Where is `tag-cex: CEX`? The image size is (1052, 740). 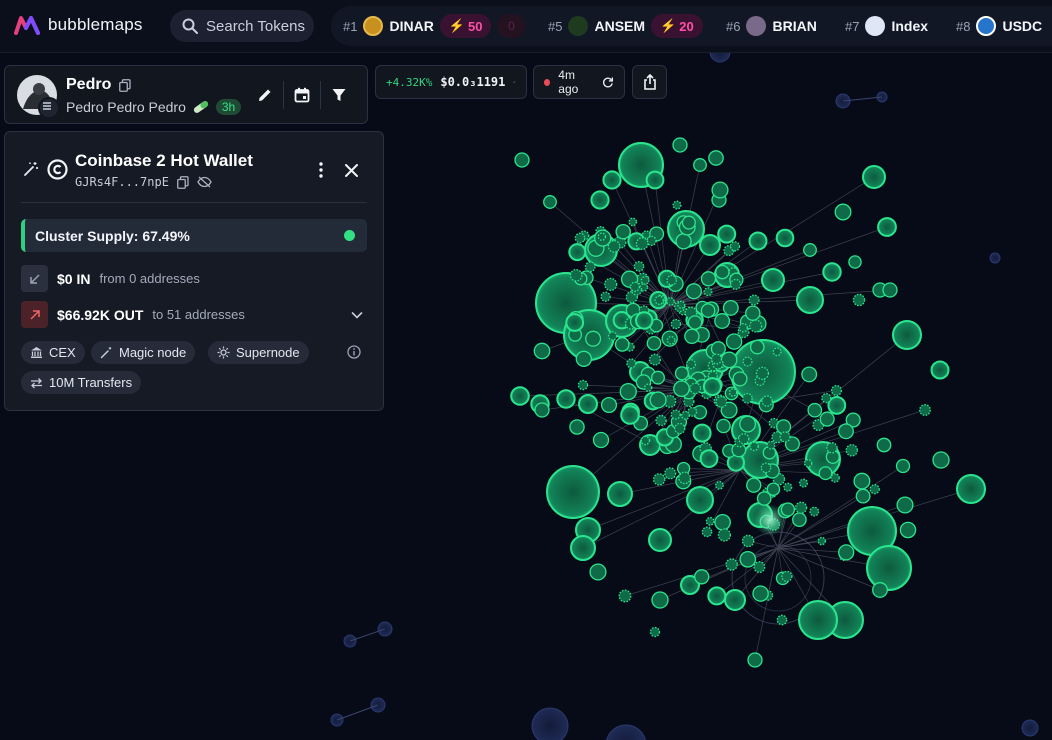 tag-cex: CEX is located at coordinates (53, 352).